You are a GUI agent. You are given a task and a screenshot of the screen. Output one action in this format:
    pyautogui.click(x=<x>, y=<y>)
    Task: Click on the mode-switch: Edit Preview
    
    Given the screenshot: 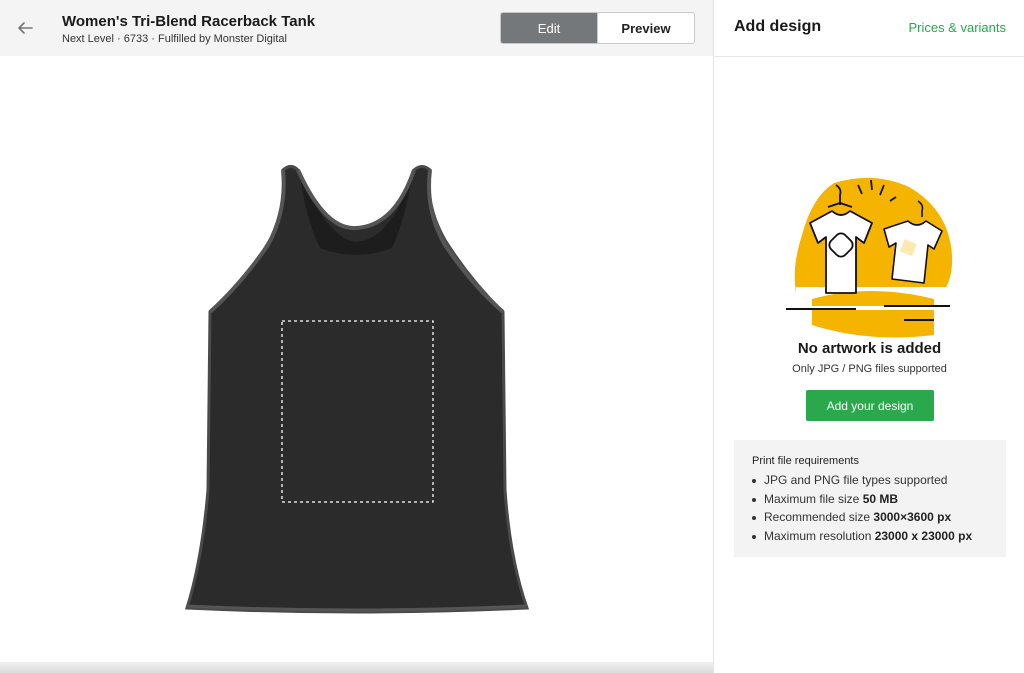 What is the action you would take?
    pyautogui.click(x=597, y=28)
    